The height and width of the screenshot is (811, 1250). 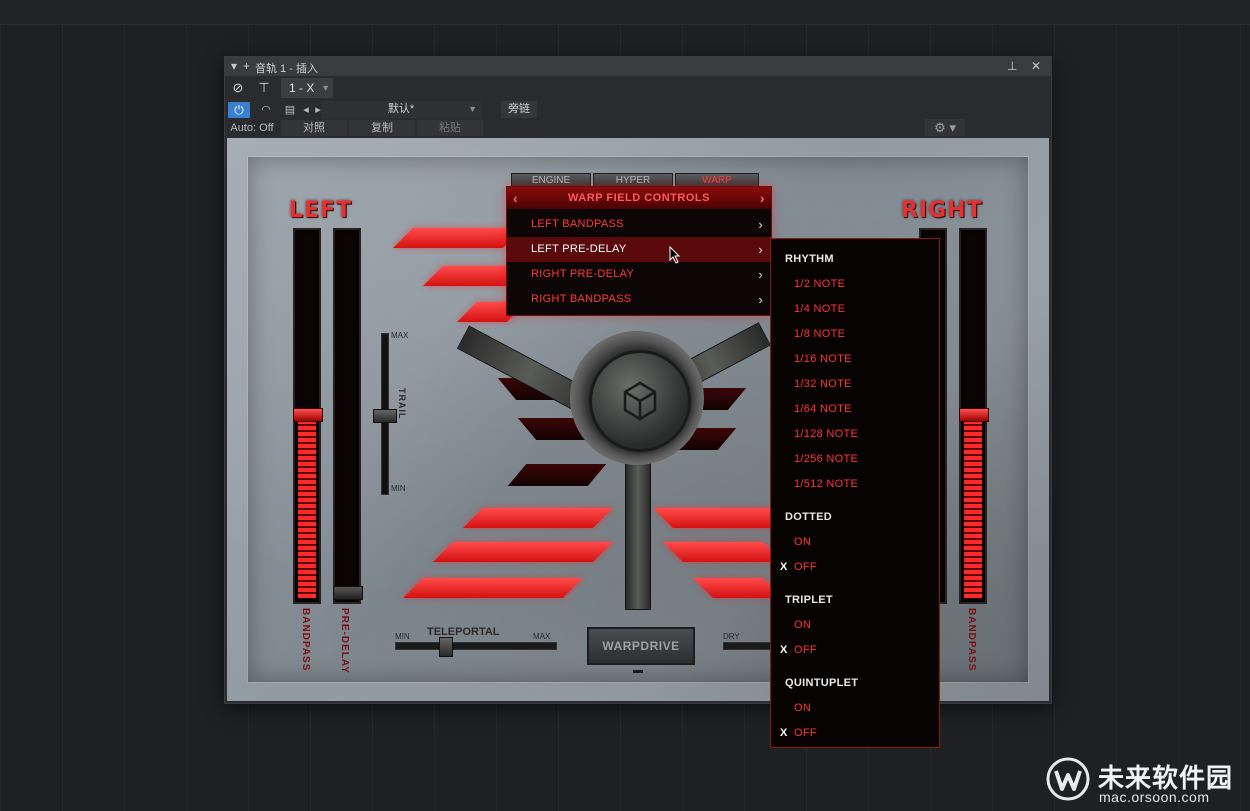 What do you see at coordinates (305, 640) in the screenshot?
I see `left-bandpass-label: BANDPASS` at bounding box center [305, 640].